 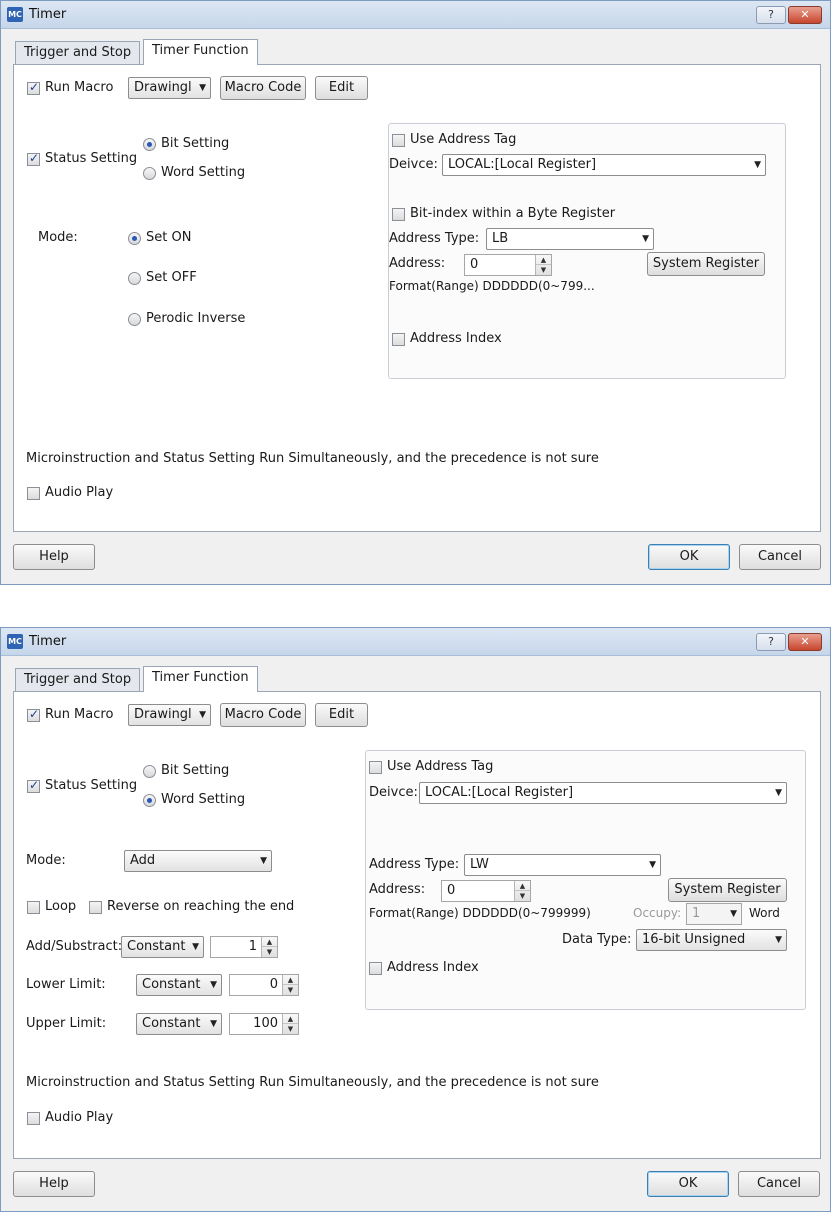 I want to click on word-unit-label: Word, so click(x=764, y=913).